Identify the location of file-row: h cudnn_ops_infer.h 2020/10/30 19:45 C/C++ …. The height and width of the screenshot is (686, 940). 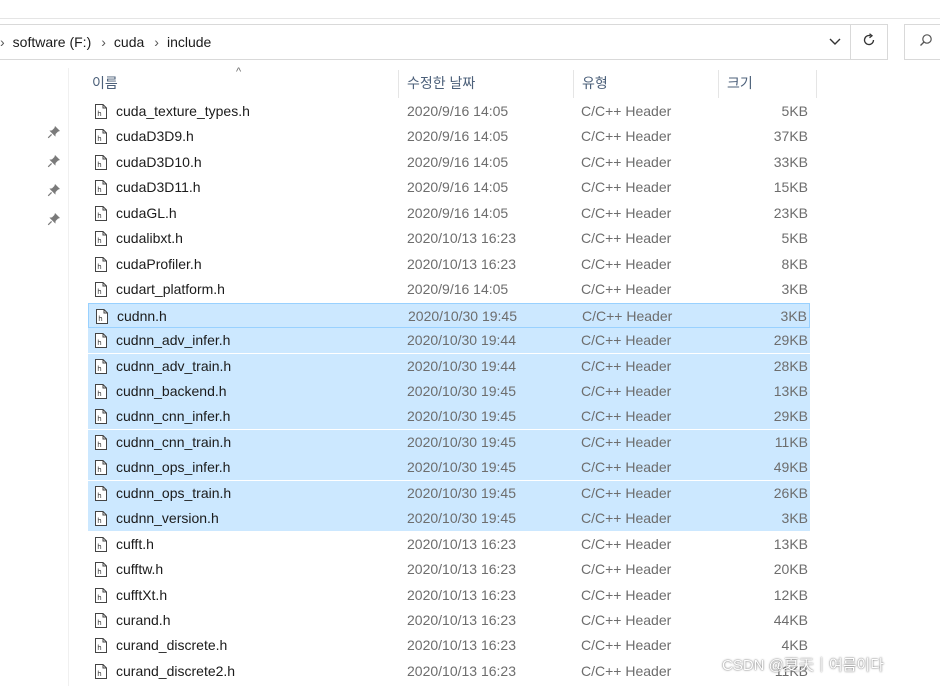
(449, 468).